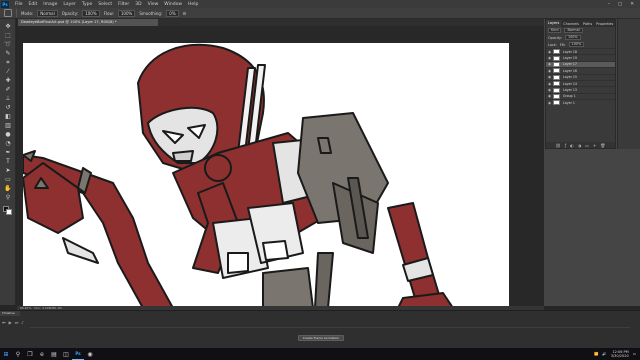 Image resolution: width=640 pixels, height=360 pixels. I want to click on menu-layer: Layer, so click(69, 4).